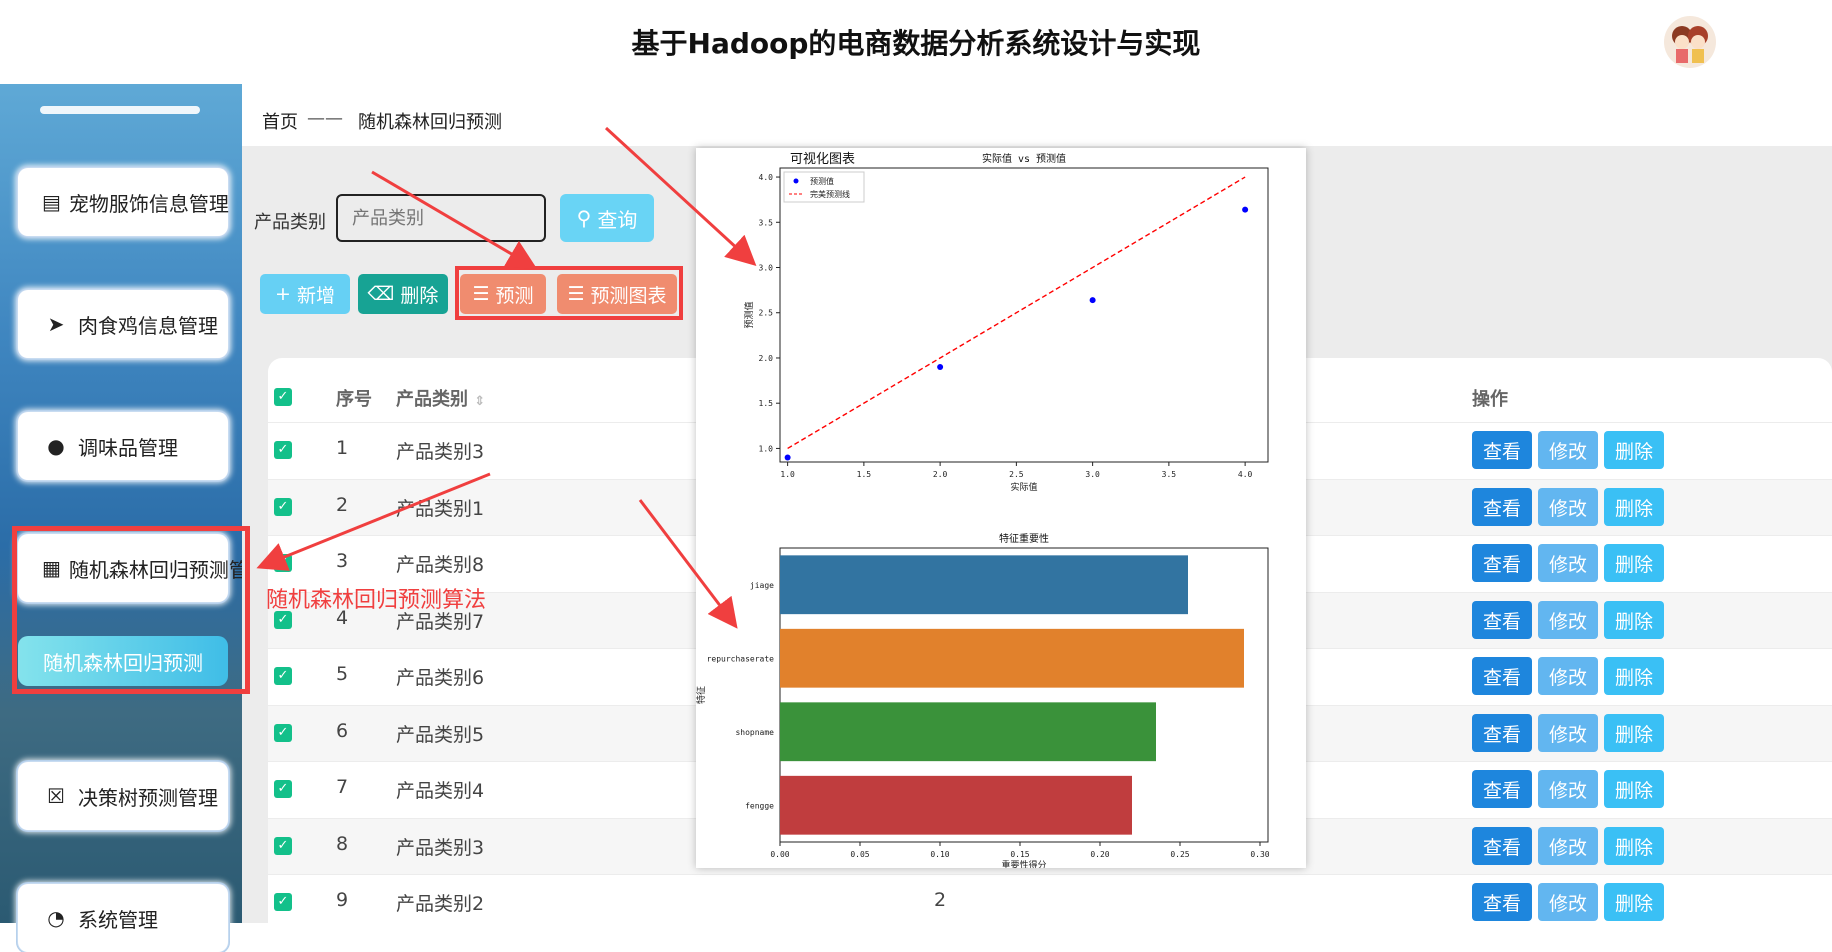 Image resolution: width=1832 pixels, height=952 pixels. Describe the element at coordinates (1099, 854) in the screenshot. I see `bar-x-tick-label: 0.20` at that location.